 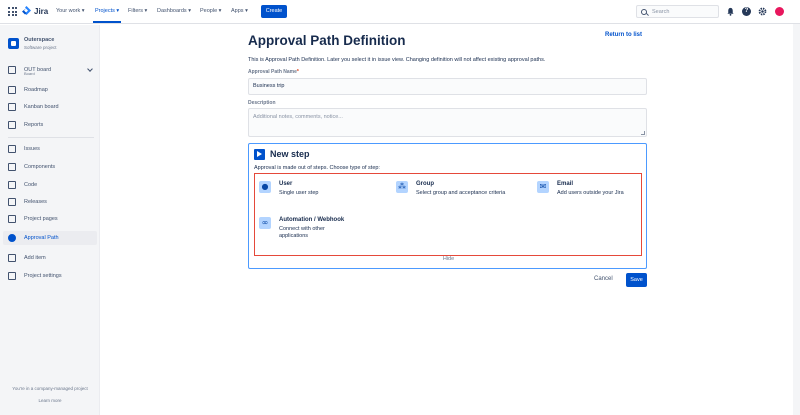 I want to click on step-option-title: User, so click(x=286, y=184).